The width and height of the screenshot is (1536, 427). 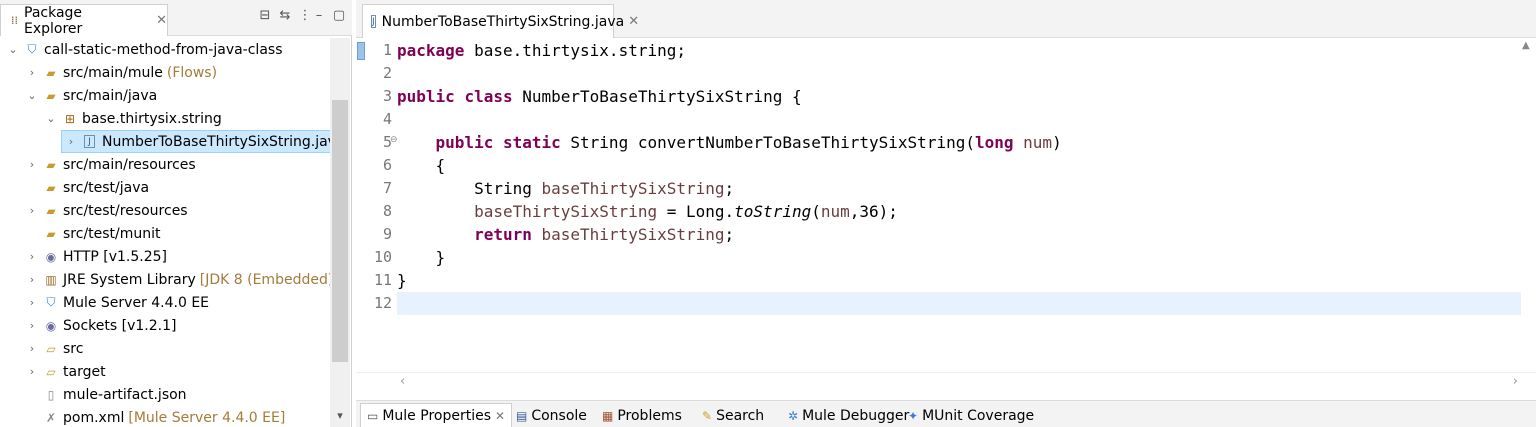 What do you see at coordinates (387, 142) in the screenshot?
I see `line-number: 5` at bounding box center [387, 142].